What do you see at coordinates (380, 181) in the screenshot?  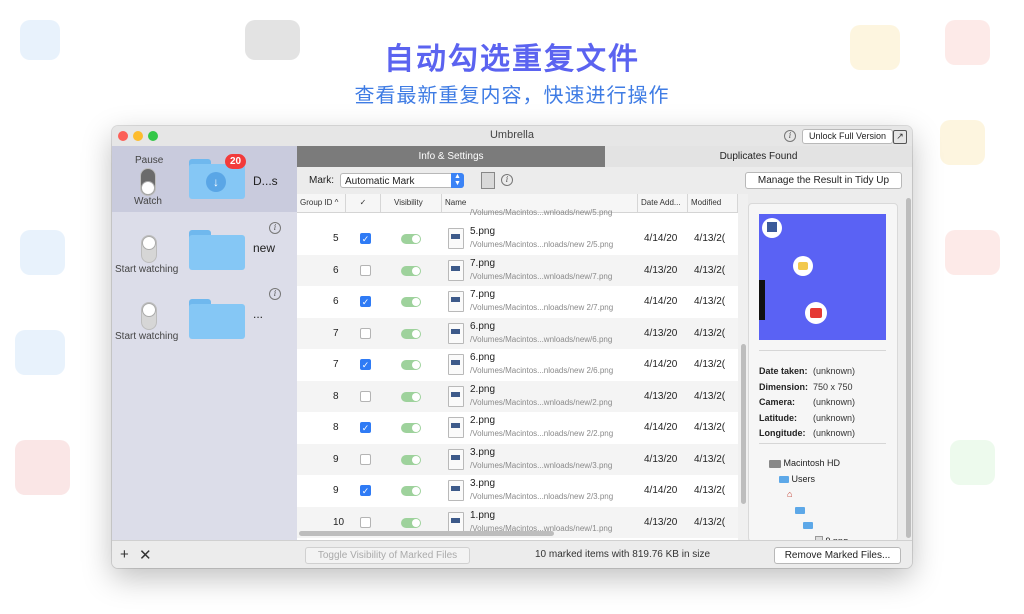 I see `mark-select-value: Automatic Mark` at bounding box center [380, 181].